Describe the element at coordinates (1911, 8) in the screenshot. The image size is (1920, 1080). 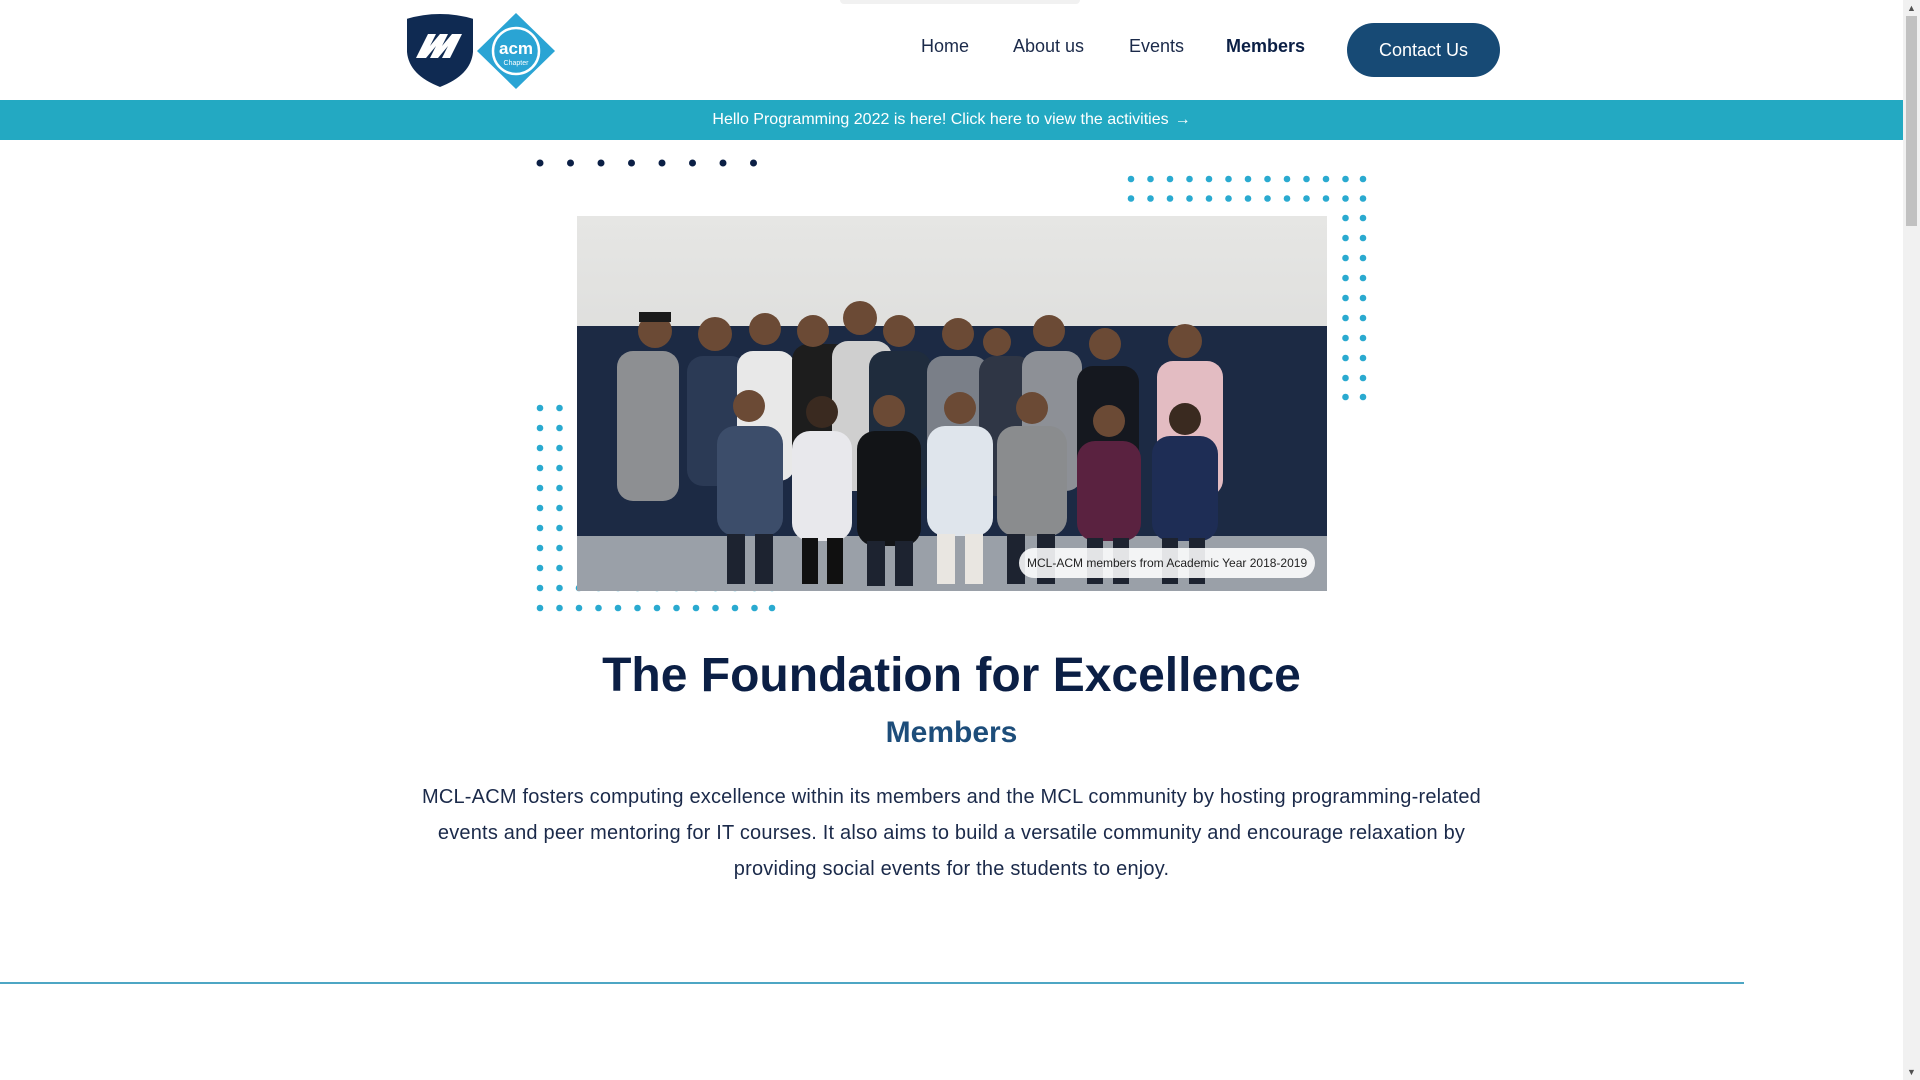
I see `scroll-up-icon: ▲` at that location.